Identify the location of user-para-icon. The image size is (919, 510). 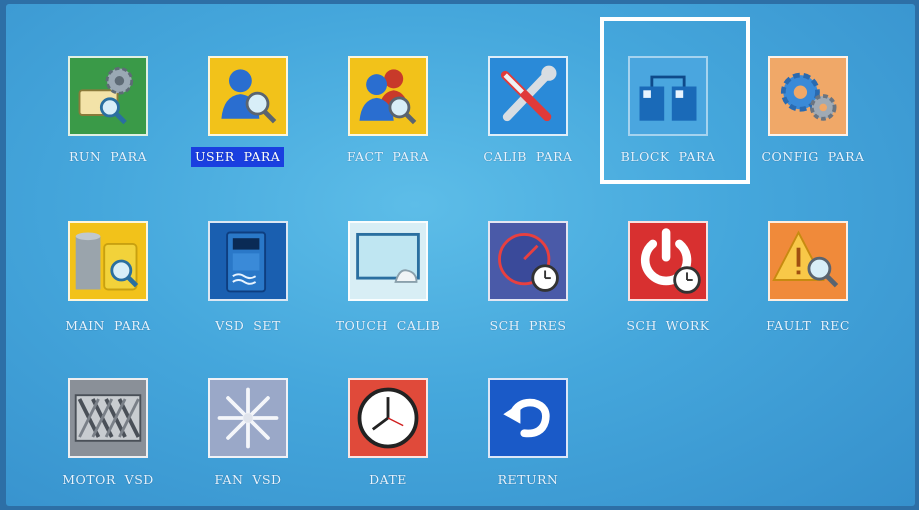
(248, 96).